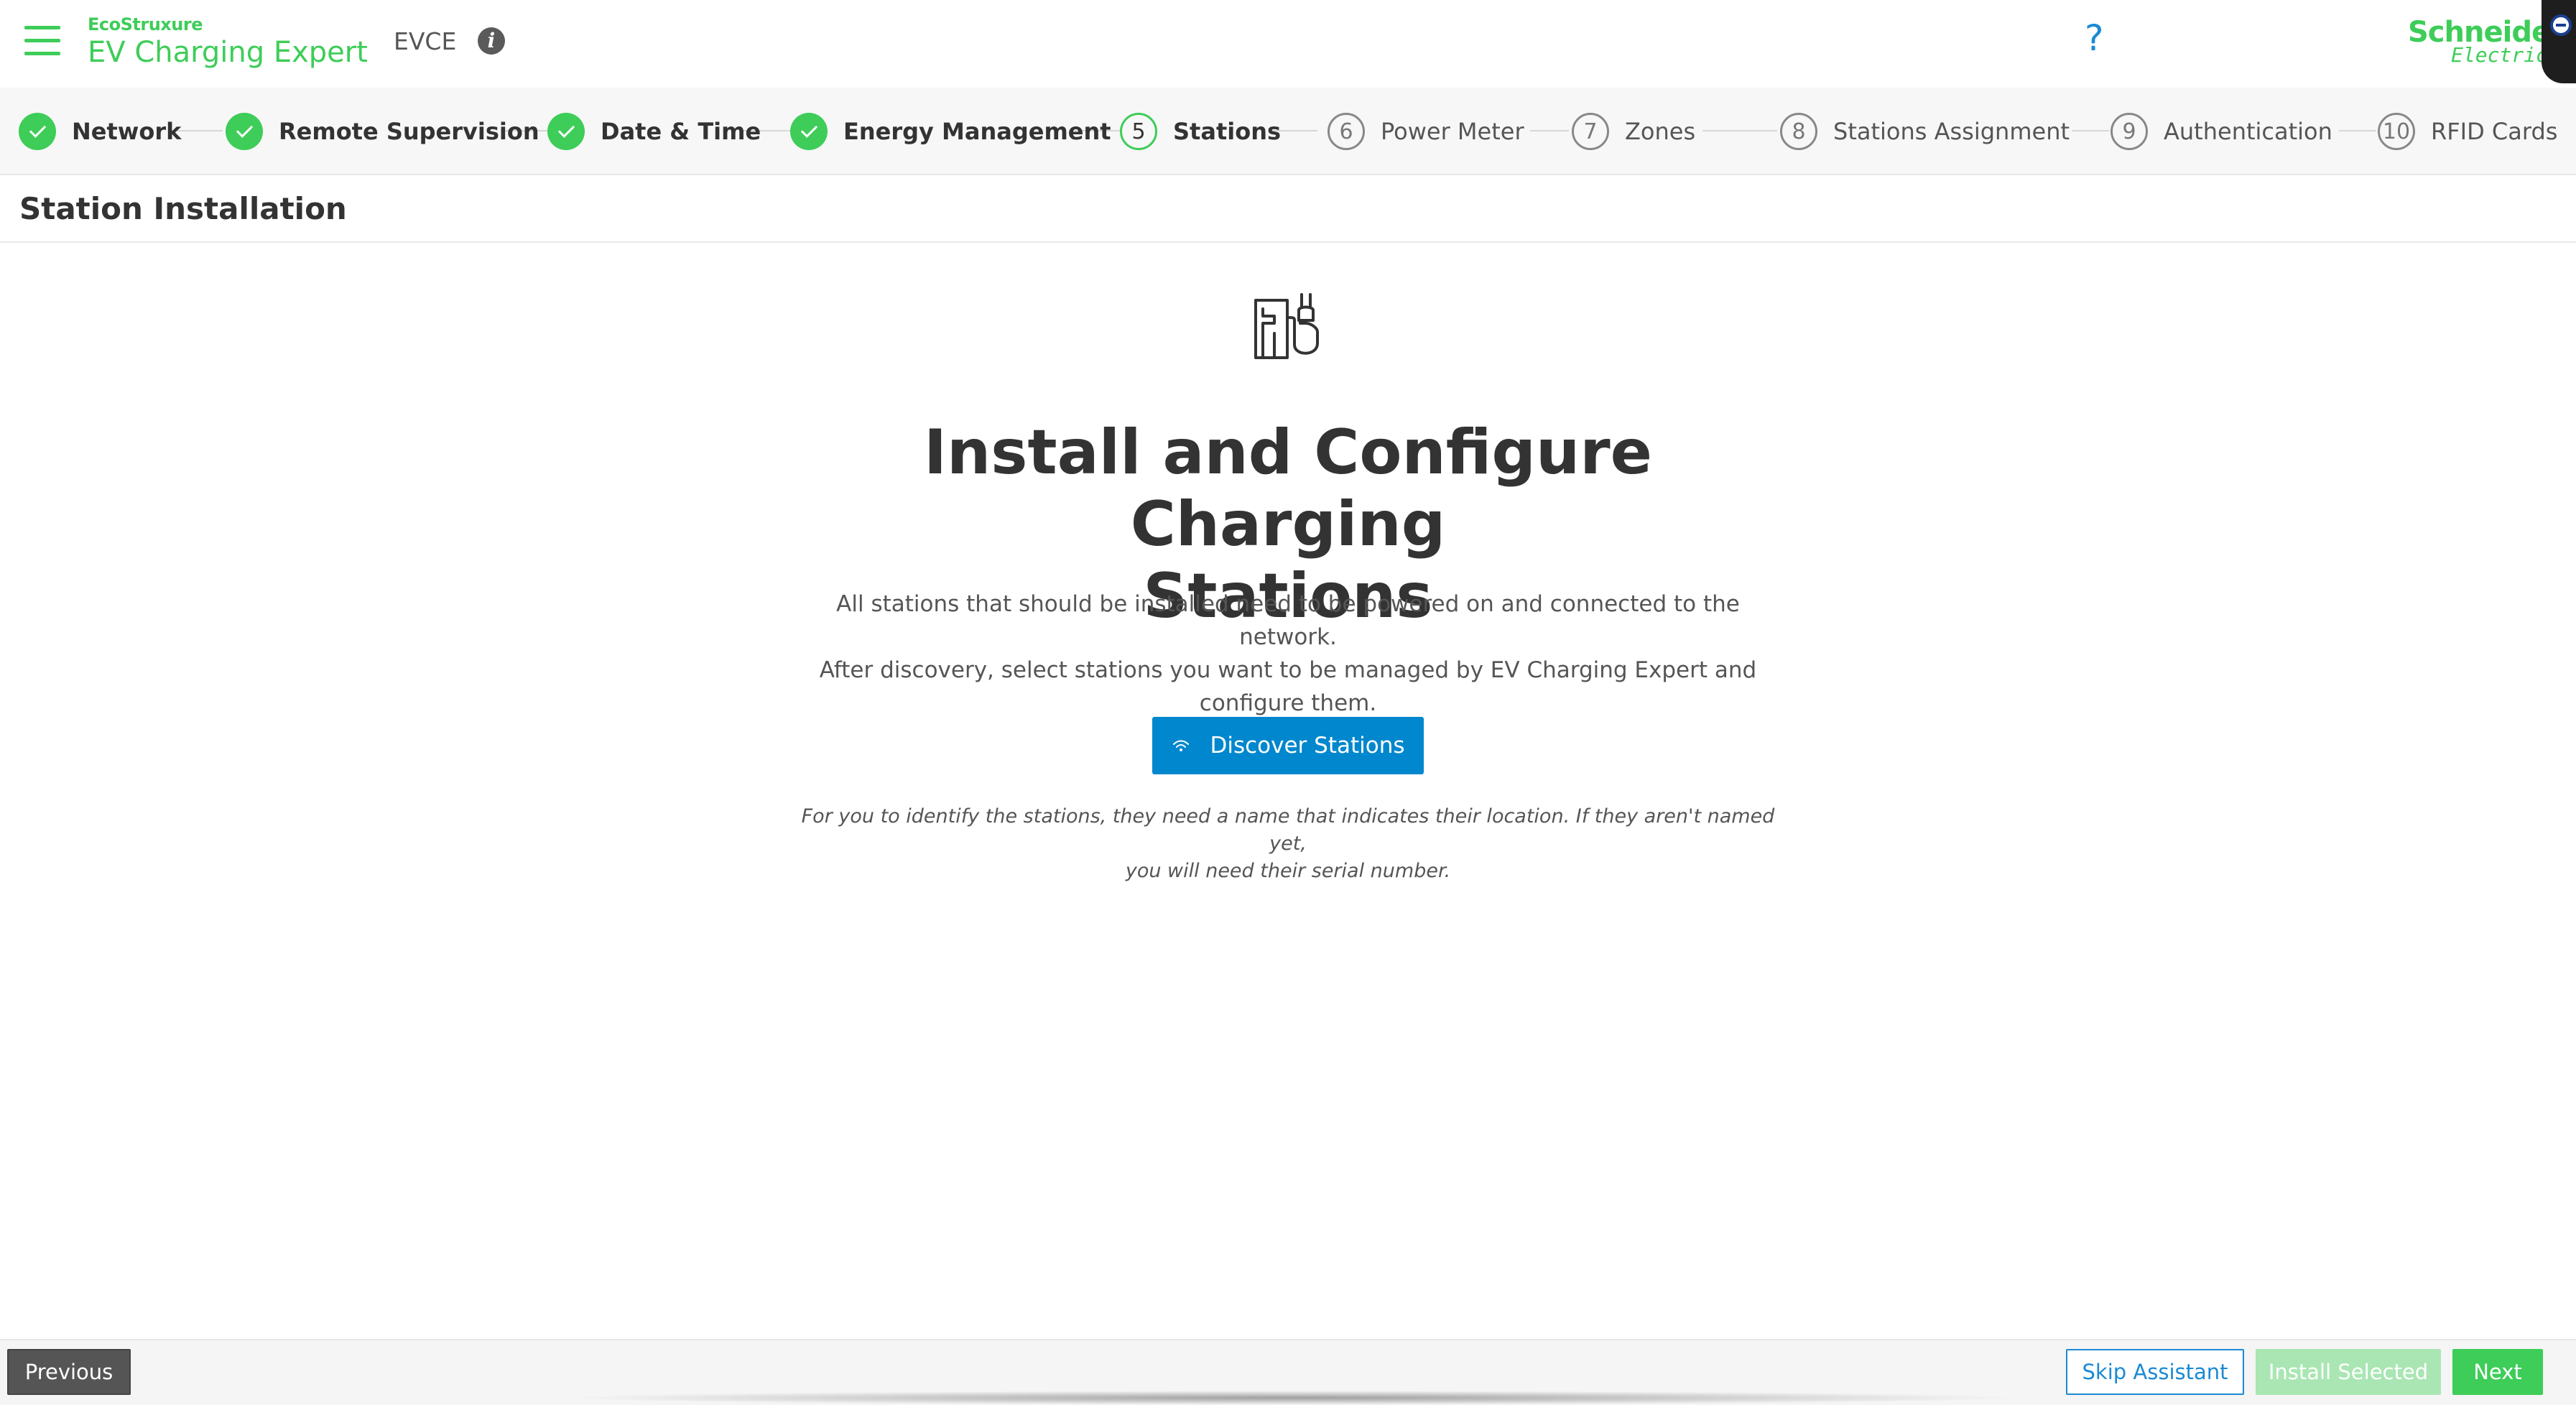 Image resolution: width=2576 pixels, height=1405 pixels. I want to click on discover-stations-button: Discover Stations, so click(1288, 746).